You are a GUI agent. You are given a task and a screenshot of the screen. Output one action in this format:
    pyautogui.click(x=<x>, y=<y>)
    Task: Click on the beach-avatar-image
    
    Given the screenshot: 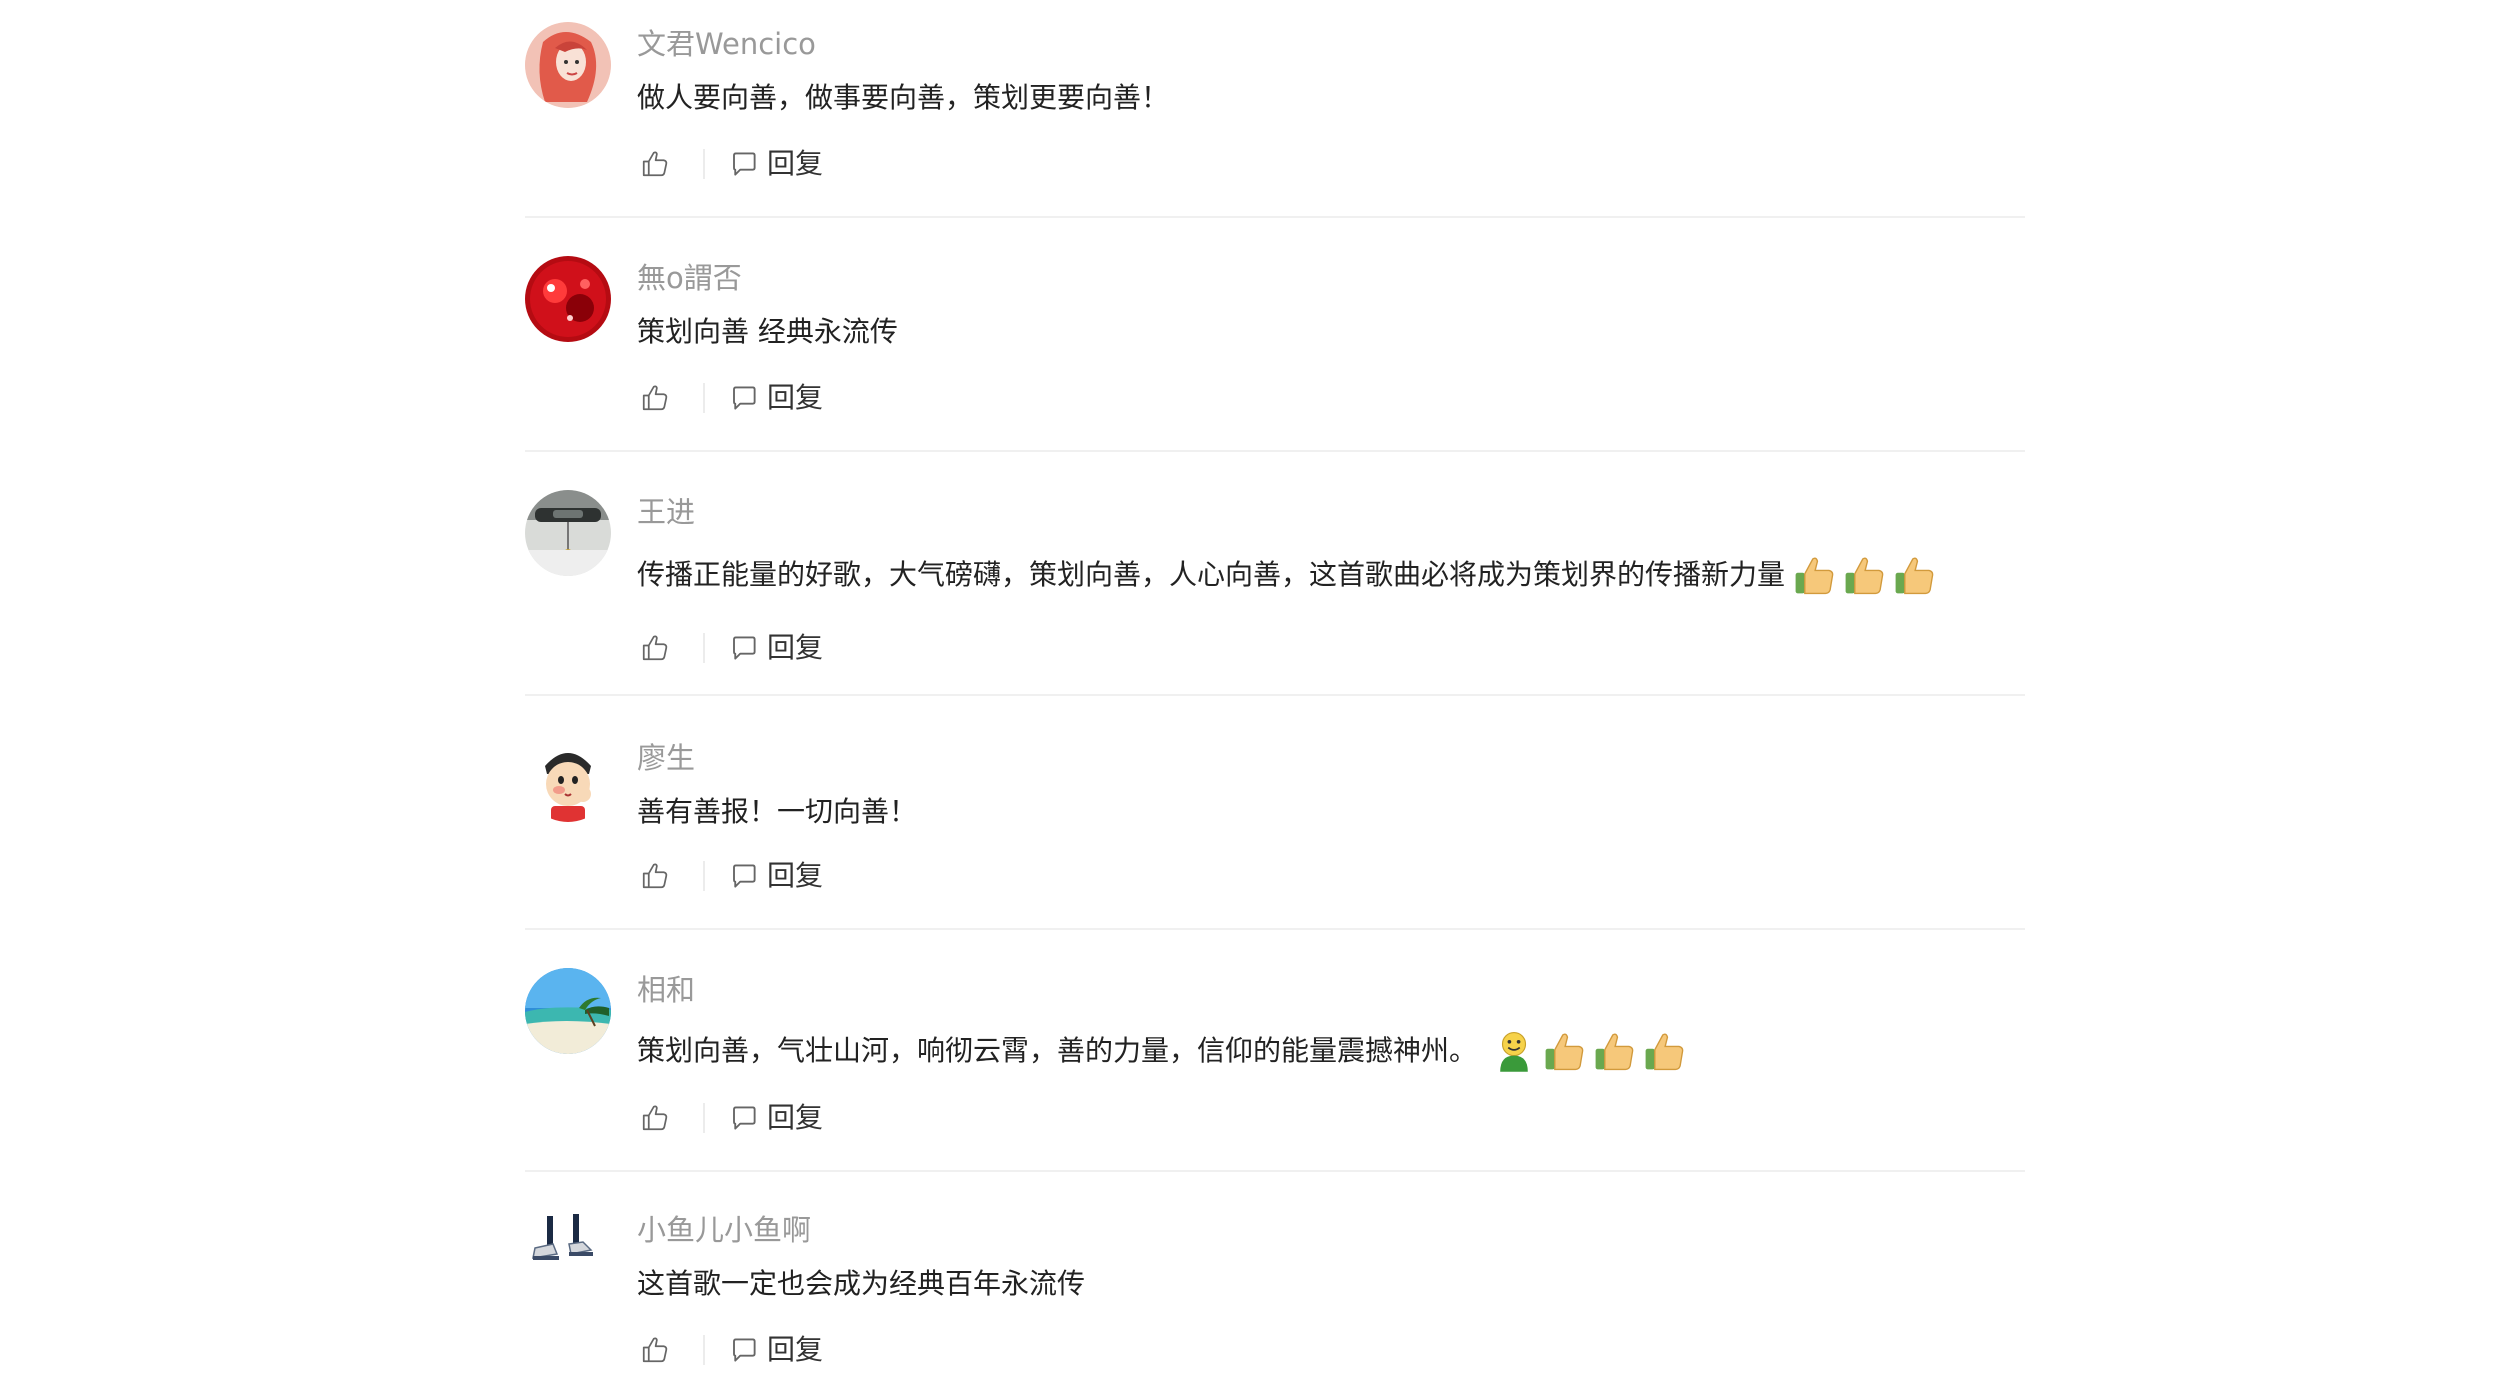 What is the action you would take?
    pyautogui.click(x=568, y=1011)
    